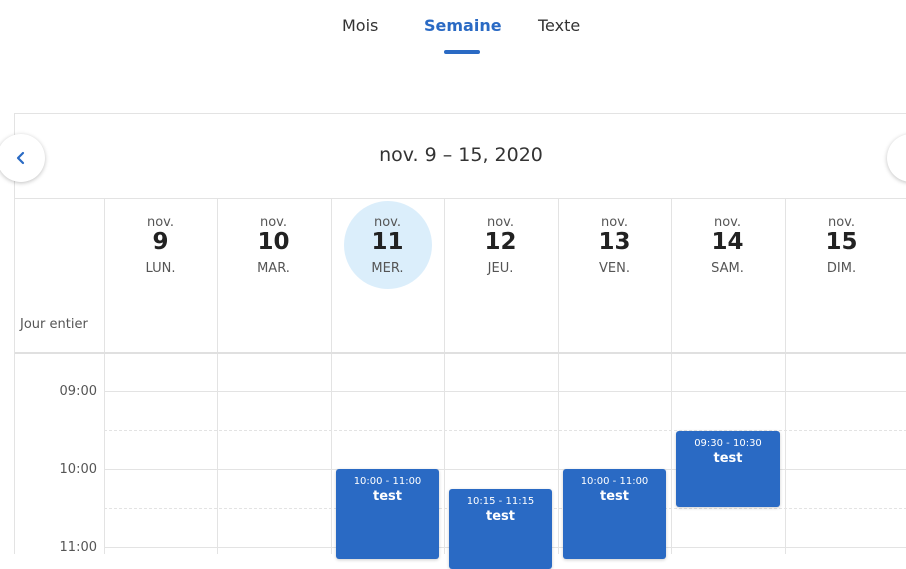 The image size is (906, 569). I want to click on day-weekday: LUN., so click(160, 268).